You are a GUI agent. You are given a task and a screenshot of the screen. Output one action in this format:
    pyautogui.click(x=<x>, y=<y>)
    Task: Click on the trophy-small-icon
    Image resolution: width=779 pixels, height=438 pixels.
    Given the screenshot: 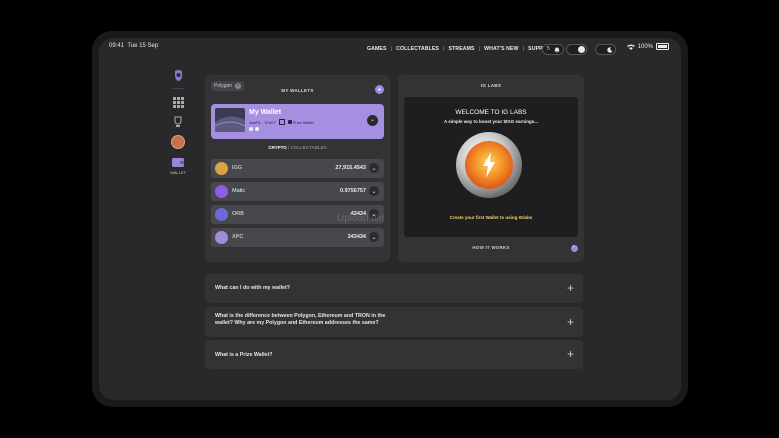 What is the action you would take?
    pyautogui.click(x=289, y=122)
    